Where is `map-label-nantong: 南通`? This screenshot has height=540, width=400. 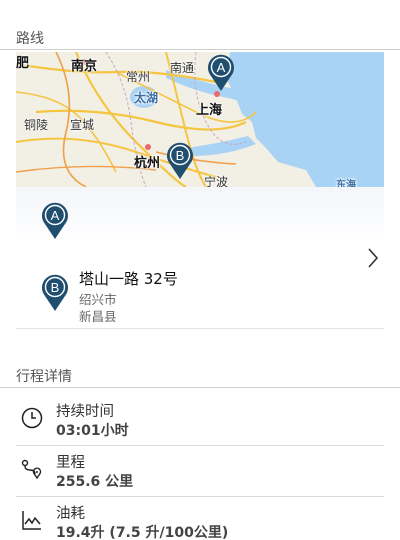 map-label-nantong: 南通 is located at coordinates (182, 68).